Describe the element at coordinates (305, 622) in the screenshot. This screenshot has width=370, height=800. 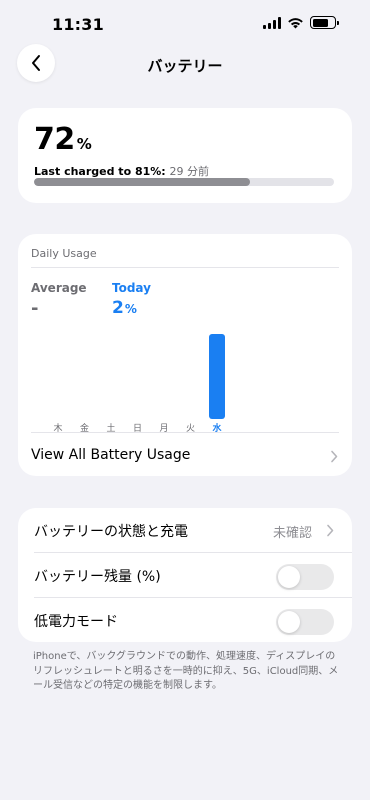
I see `low-power-mode-toggle` at that location.